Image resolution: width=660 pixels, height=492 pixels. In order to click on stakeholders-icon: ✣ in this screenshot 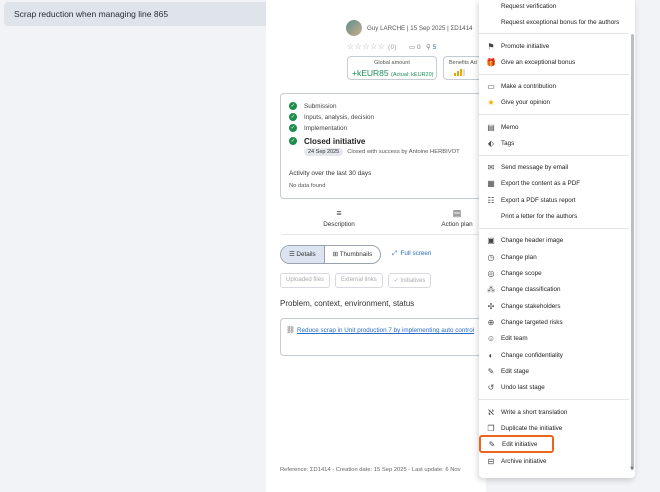, I will do `click(491, 306)`.